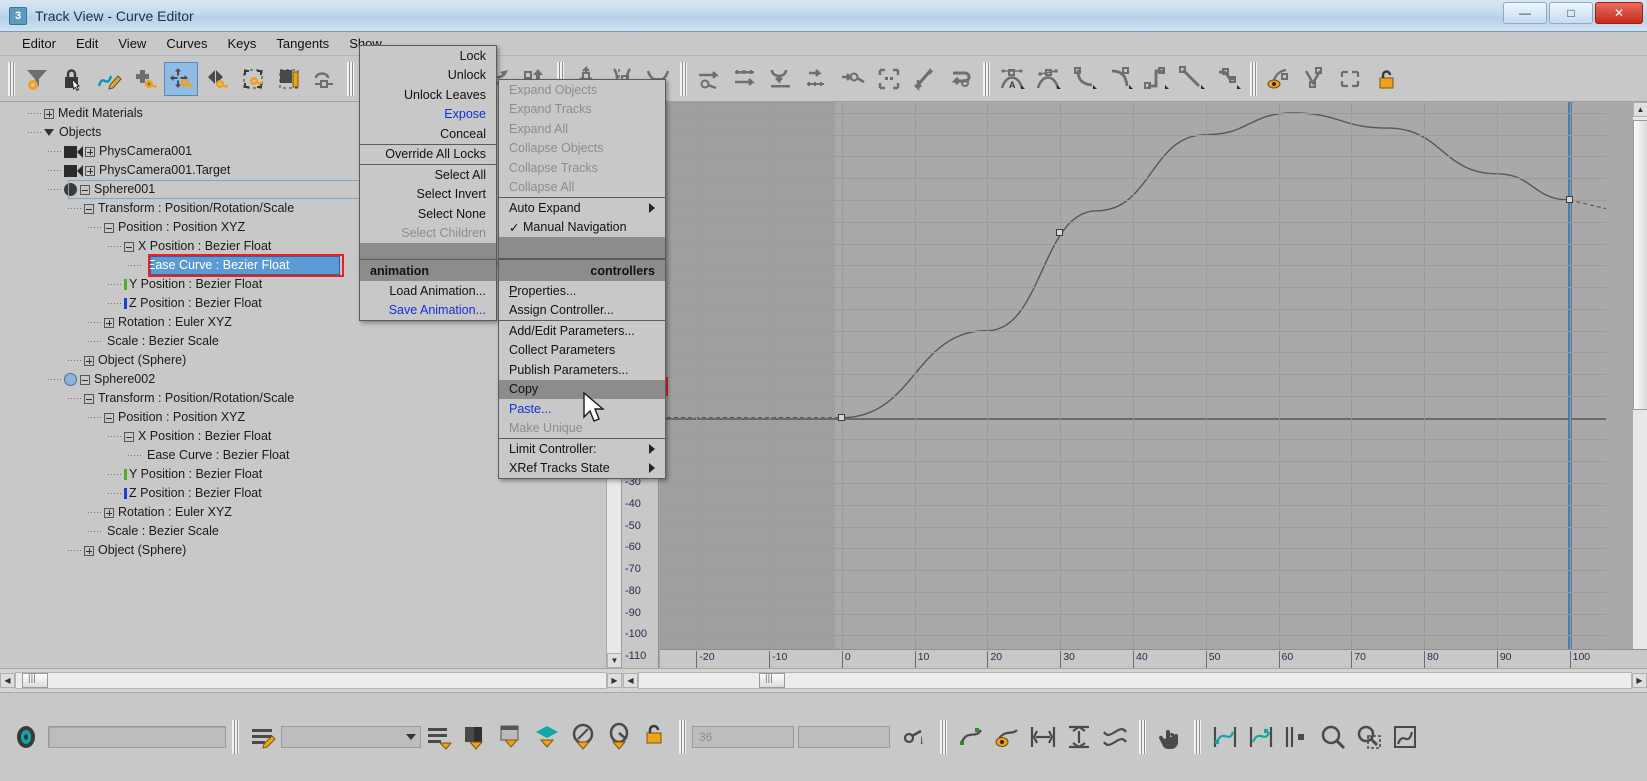 This screenshot has height=781, width=1647. What do you see at coordinates (314, 512) in the screenshot?
I see `tree-row: Rotation : Euler XYZ` at bounding box center [314, 512].